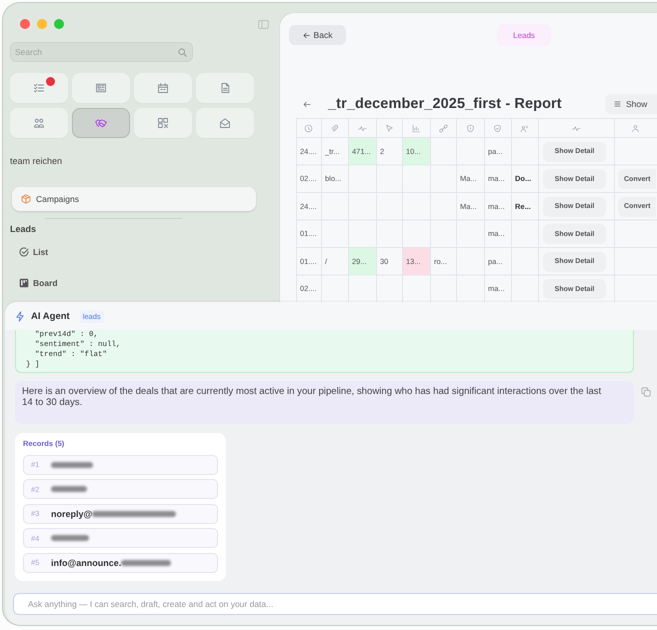 The image size is (657, 630). I want to click on nav-item: List, so click(29, 252).